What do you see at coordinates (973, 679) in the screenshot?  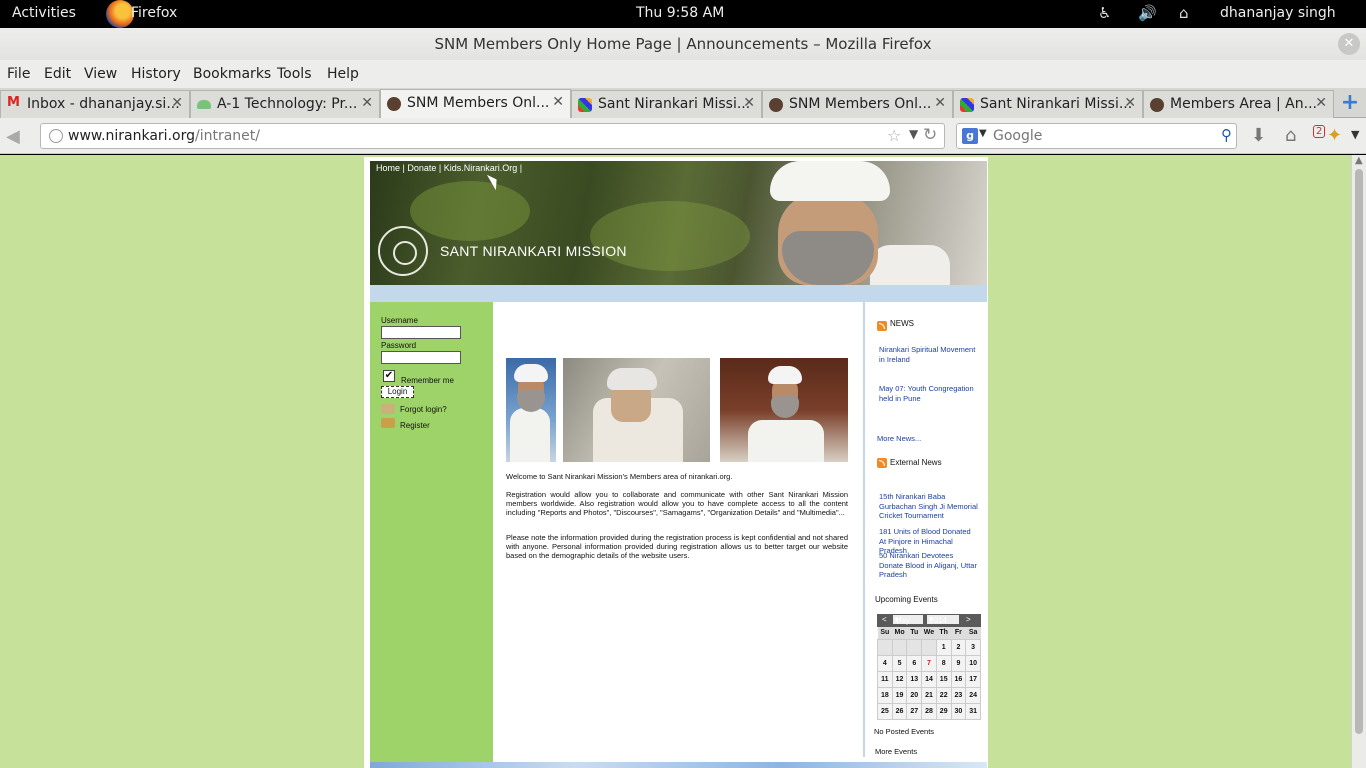 I see `calendar-day: 17` at bounding box center [973, 679].